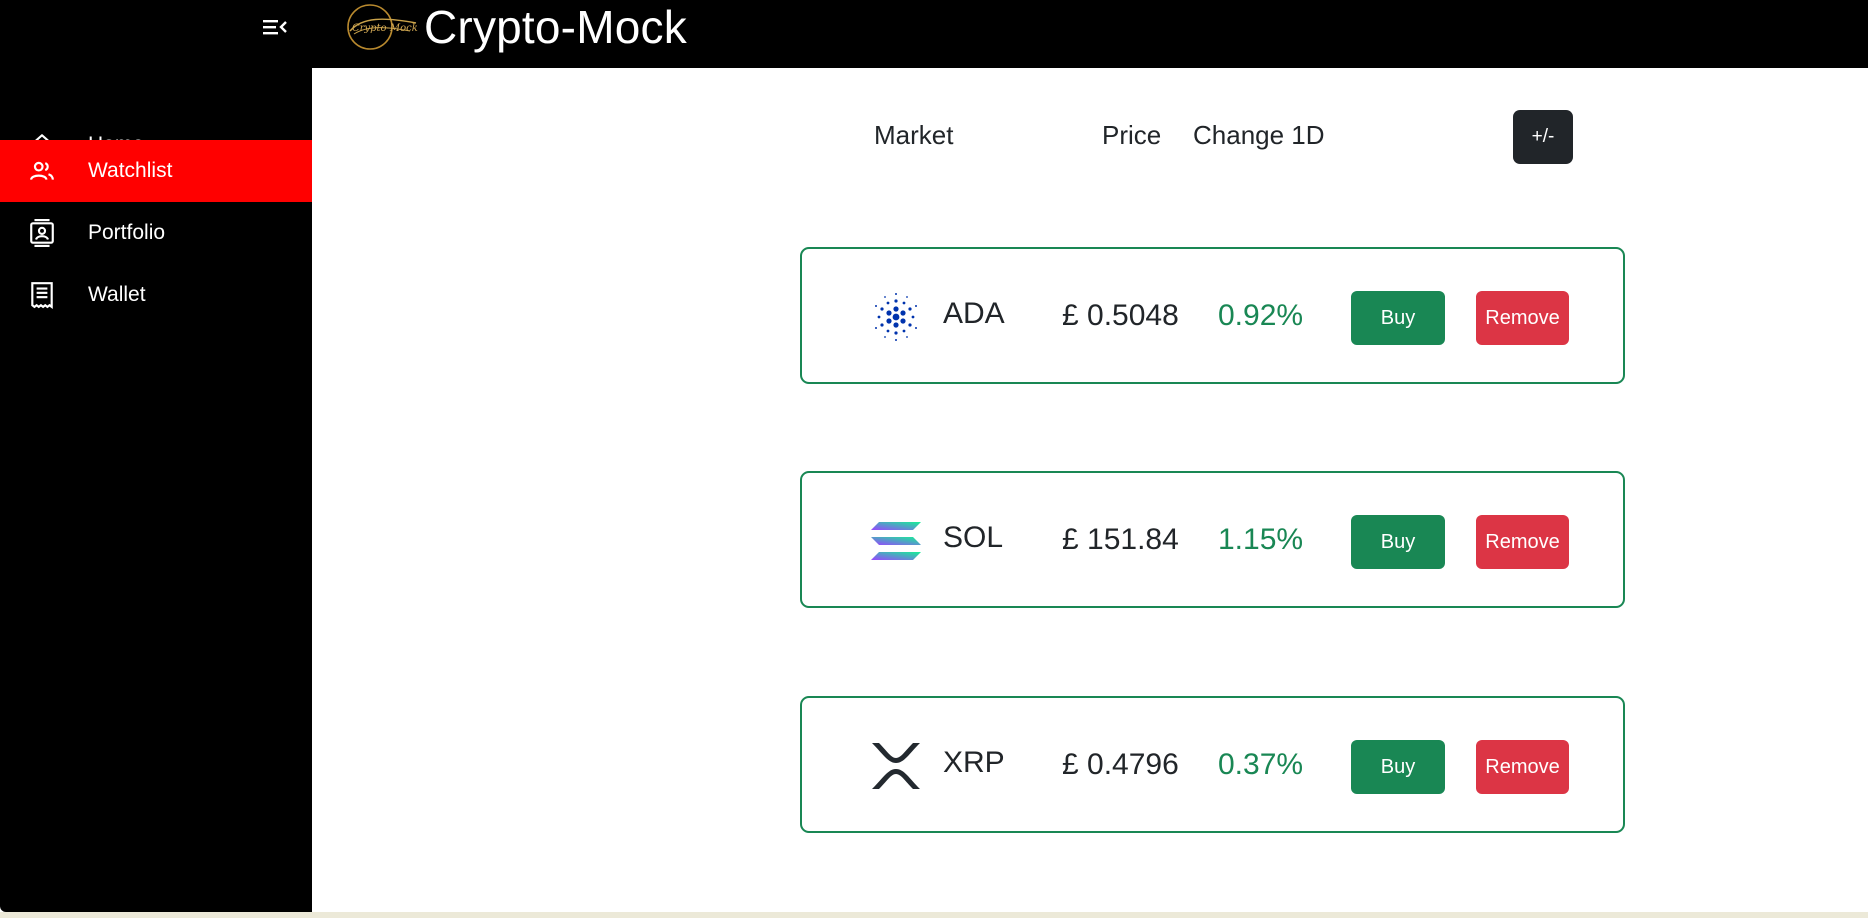 Image resolution: width=1868 pixels, height=918 pixels. I want to click on cardano-logo, so click(896, 317).